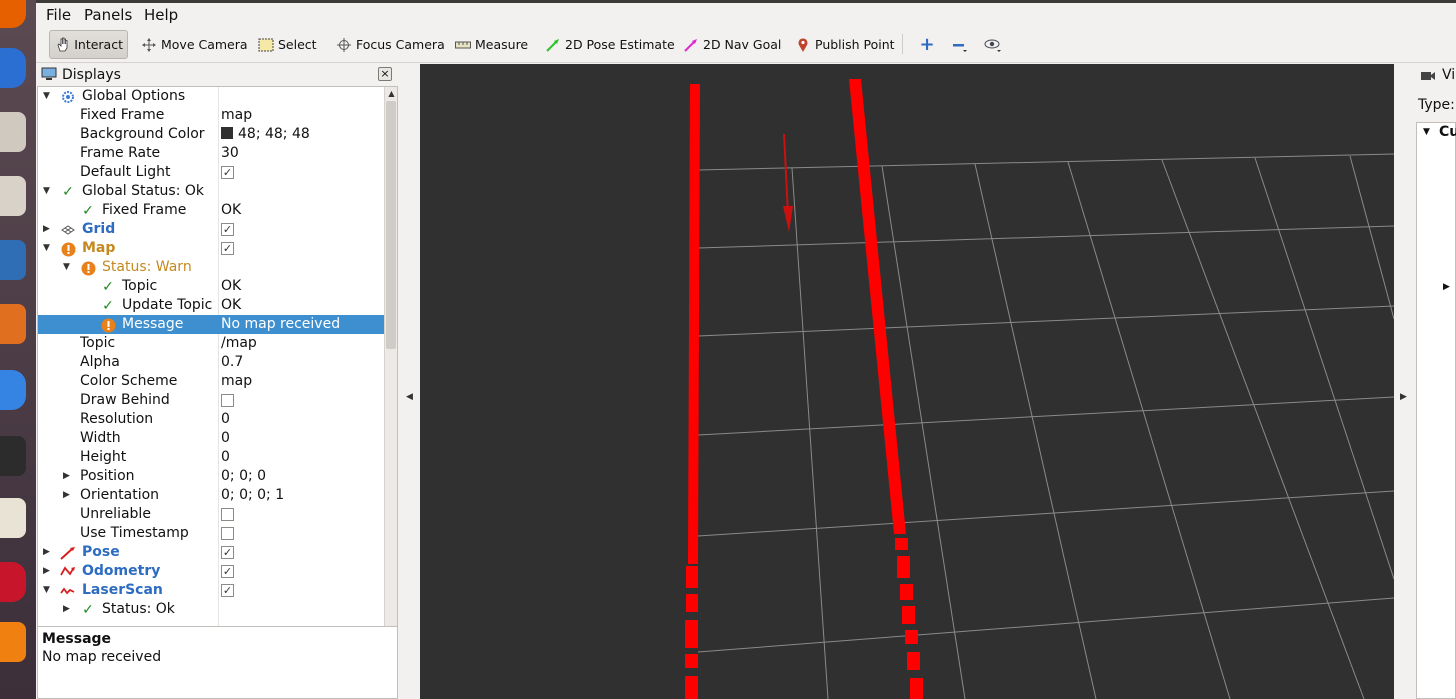 The image size is (1456, 699). I want to click on tree-row-global-options: ▼ Global Options, so click(211, 96).